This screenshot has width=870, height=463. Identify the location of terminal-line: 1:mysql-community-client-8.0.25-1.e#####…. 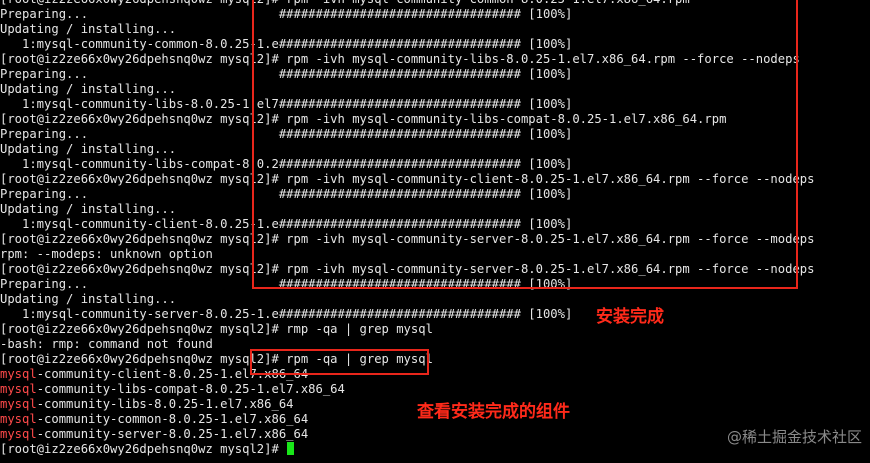
(286, 224).